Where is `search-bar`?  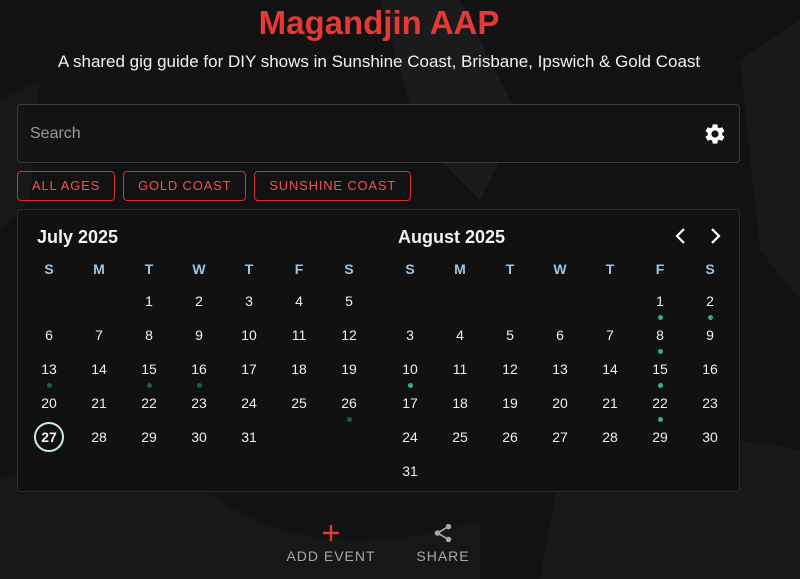
search-bar is located at coordinates (378, 133).